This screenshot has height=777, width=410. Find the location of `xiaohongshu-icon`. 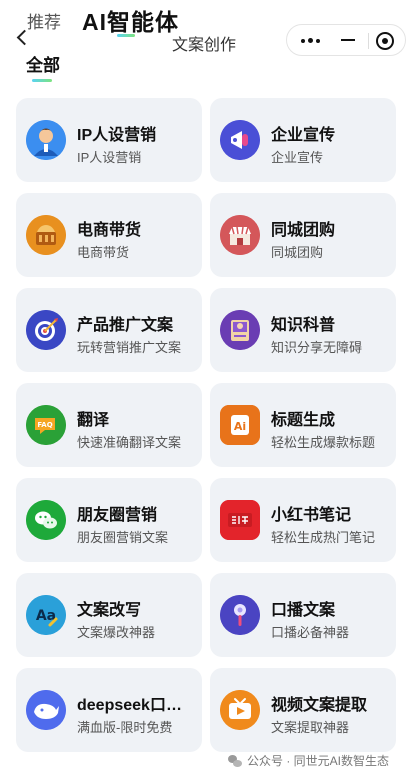

xiaohongshu-icon is located at coordinates (240, 520).